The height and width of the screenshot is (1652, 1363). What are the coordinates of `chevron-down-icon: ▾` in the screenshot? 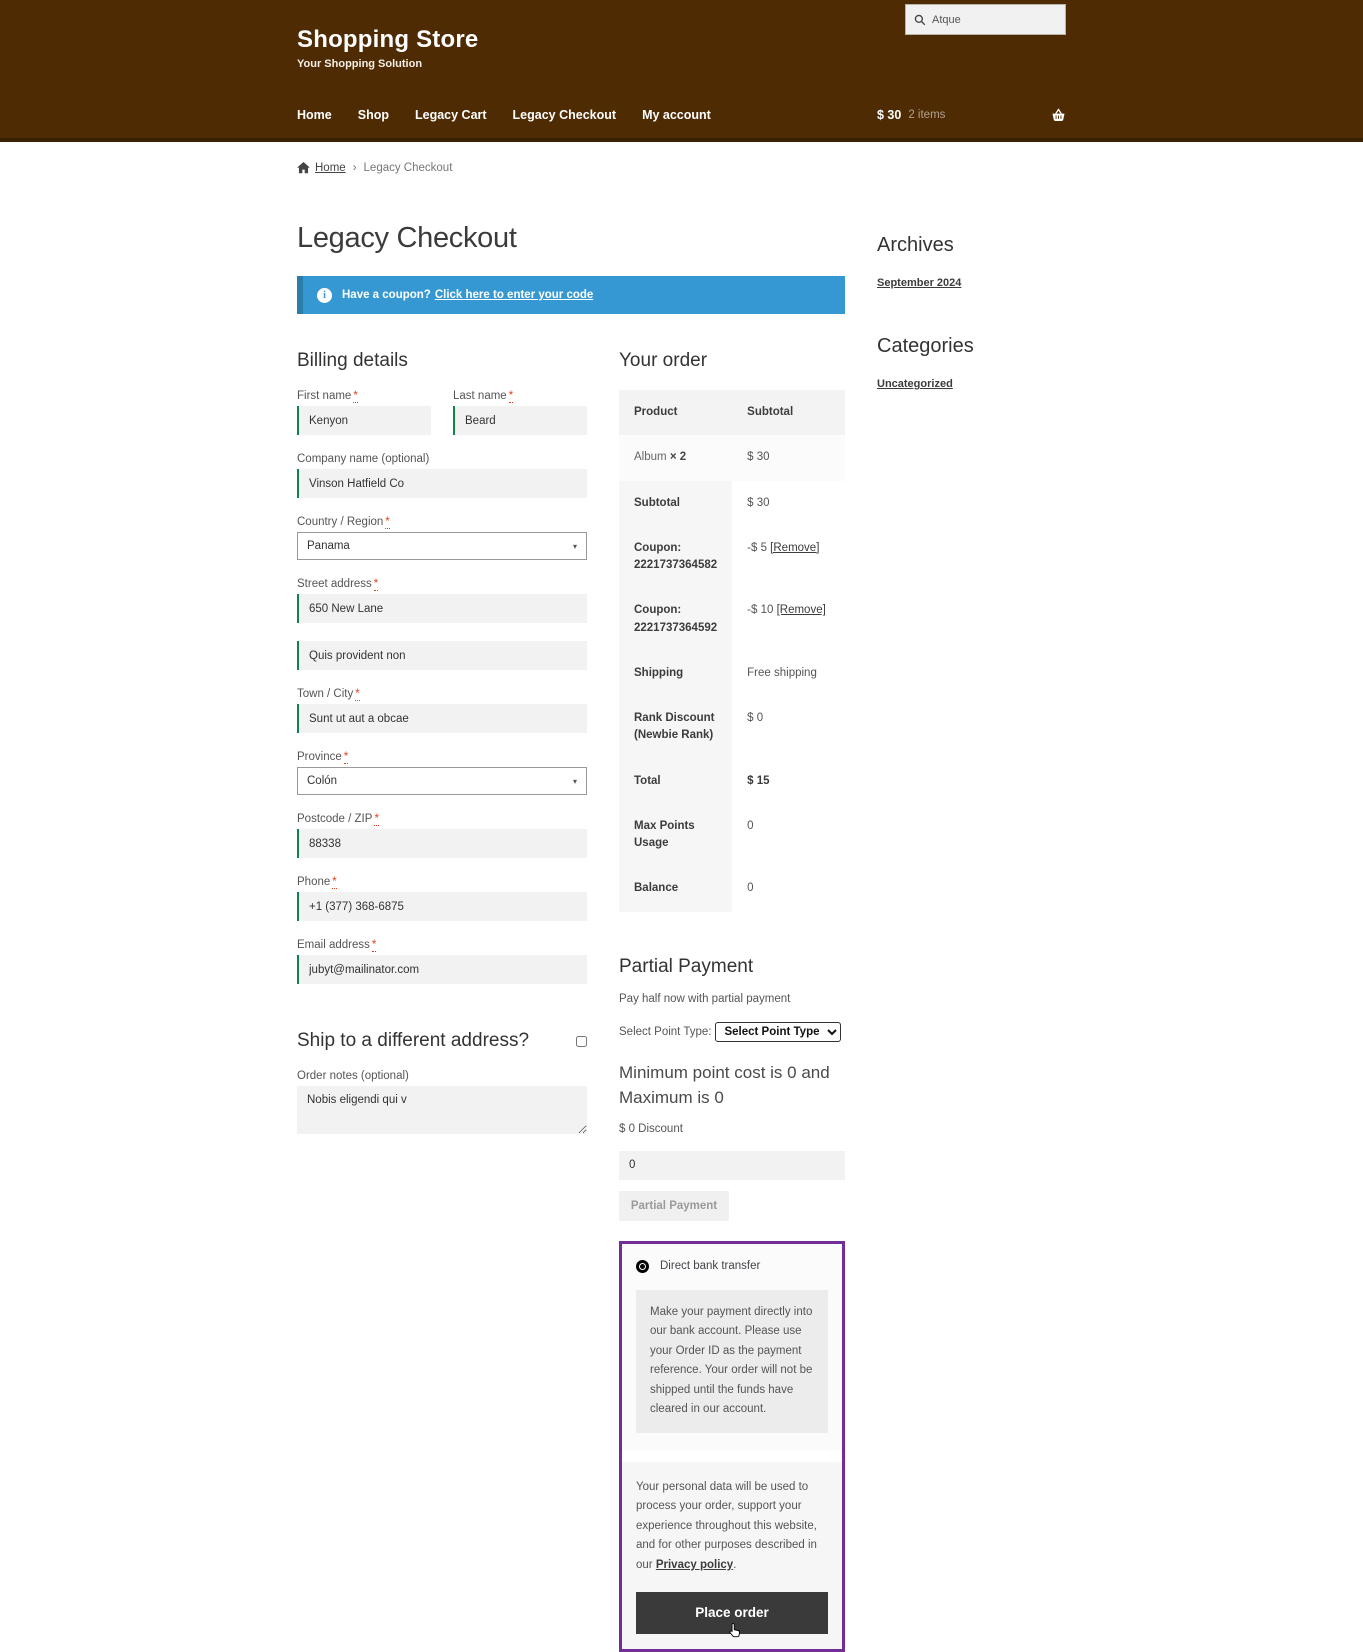 It's located at (574, 546).